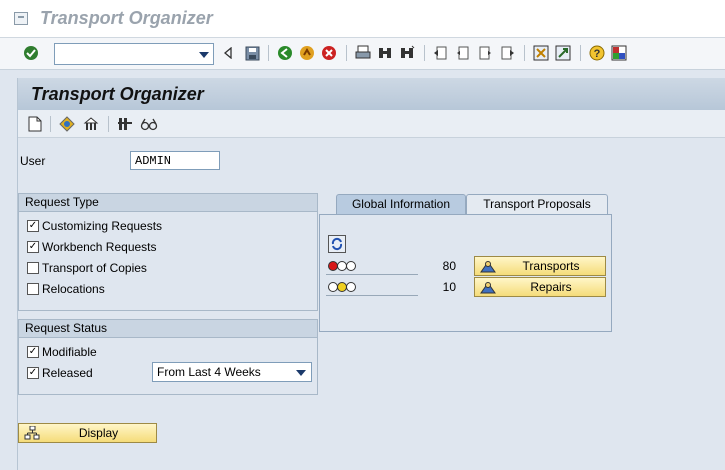  Describe the element at coordinates (540, 287) in the screenshot. I see `repairs-button: Repairs` at that location.